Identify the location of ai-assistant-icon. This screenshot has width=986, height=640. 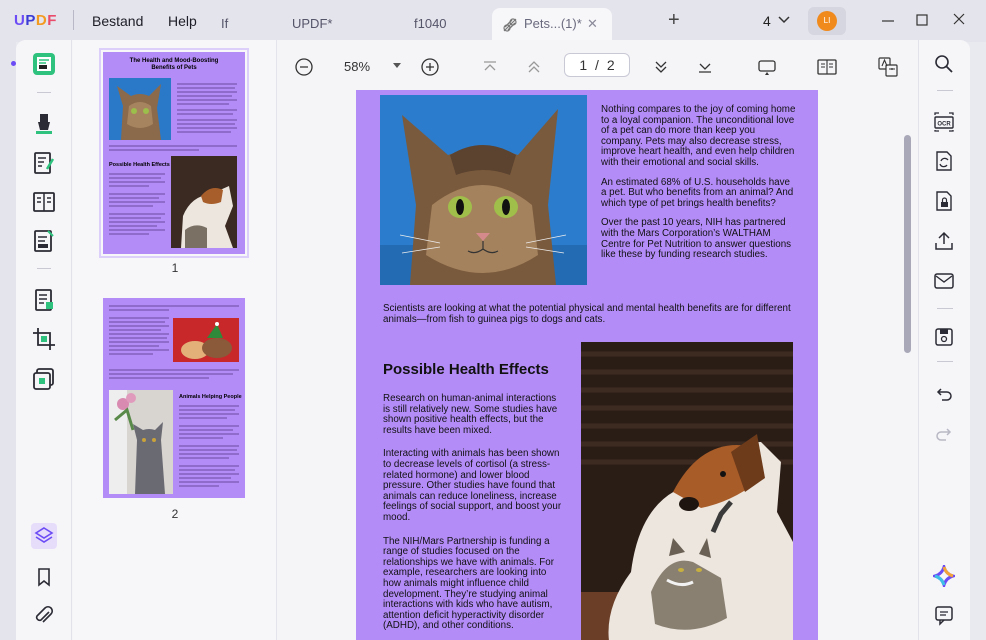
(944, 576).